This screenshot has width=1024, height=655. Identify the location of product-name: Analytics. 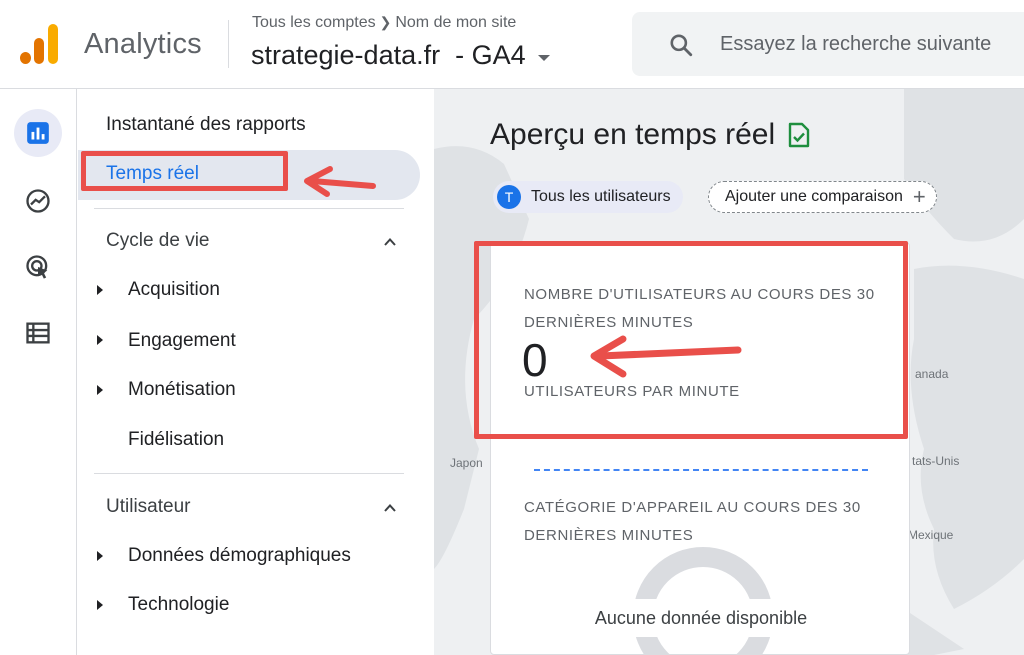
(143, 44).